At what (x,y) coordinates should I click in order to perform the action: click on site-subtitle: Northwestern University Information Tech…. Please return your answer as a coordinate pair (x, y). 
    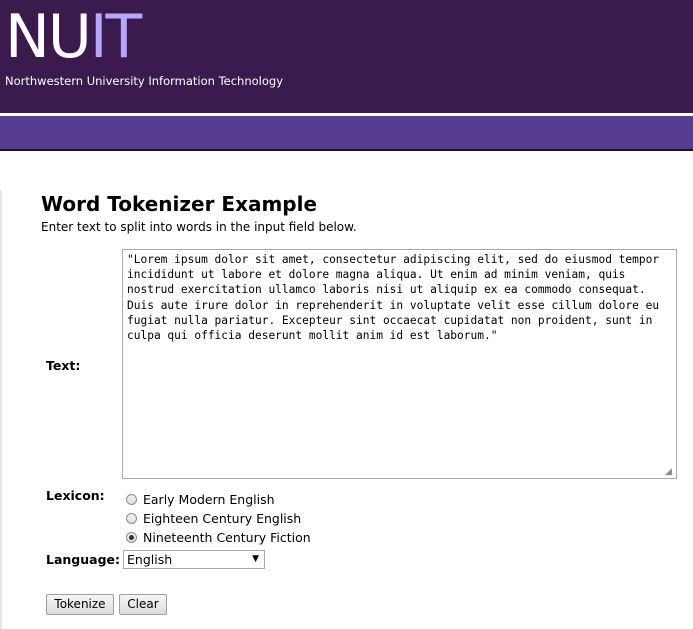
    Looking at the image, I should click on (144, 81).